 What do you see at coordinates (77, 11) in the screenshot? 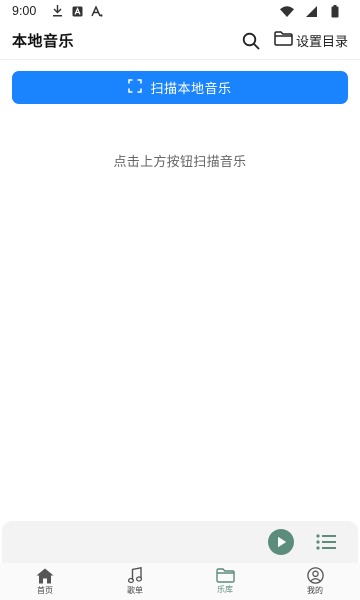
I see `a-box-icon` at bounding box center [77, 11].